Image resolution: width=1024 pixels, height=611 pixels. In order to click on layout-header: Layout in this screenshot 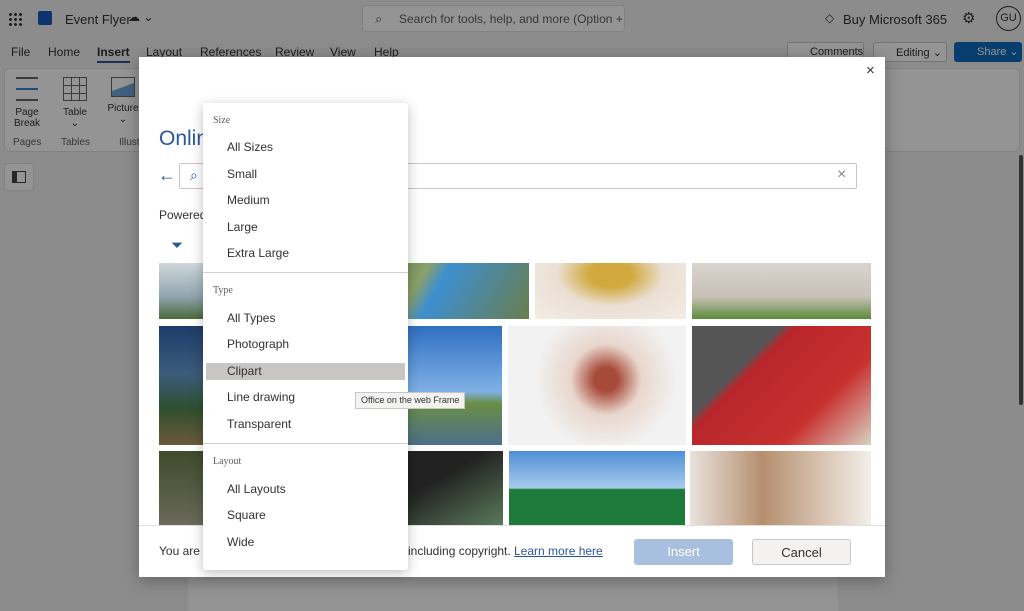, I will do `click(227, 461)`.